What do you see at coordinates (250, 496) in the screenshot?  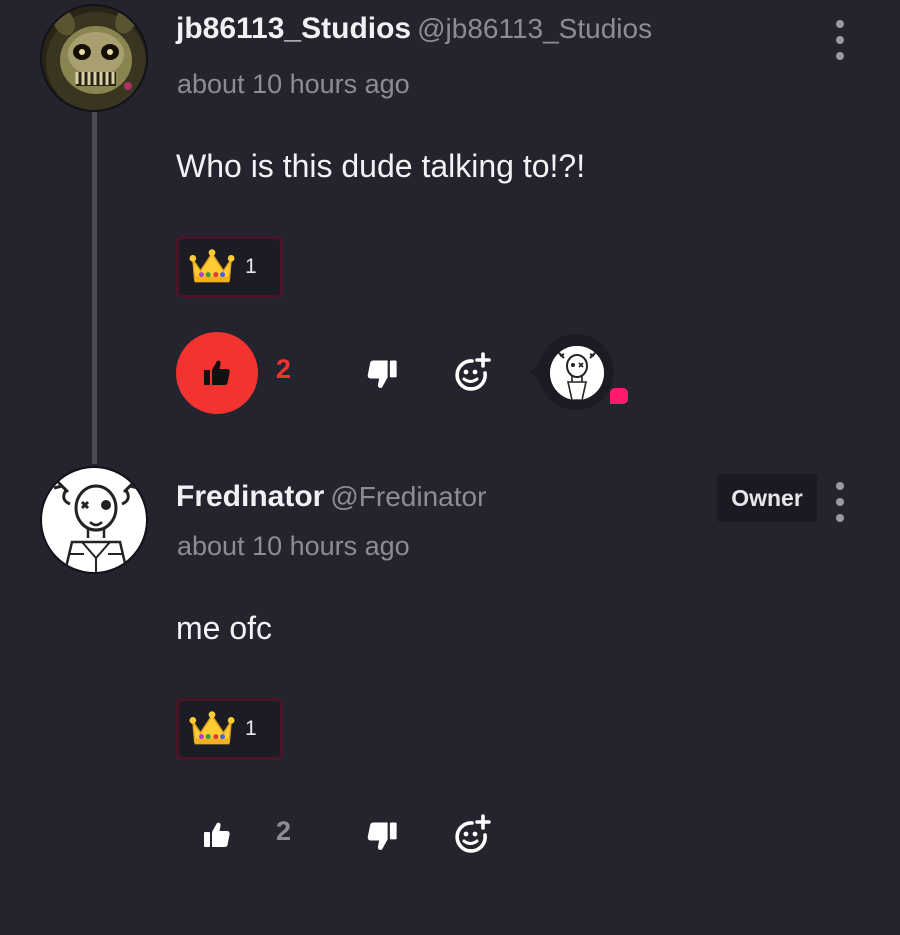 I see `username: Fredinator` at bounding box center [250, 496].